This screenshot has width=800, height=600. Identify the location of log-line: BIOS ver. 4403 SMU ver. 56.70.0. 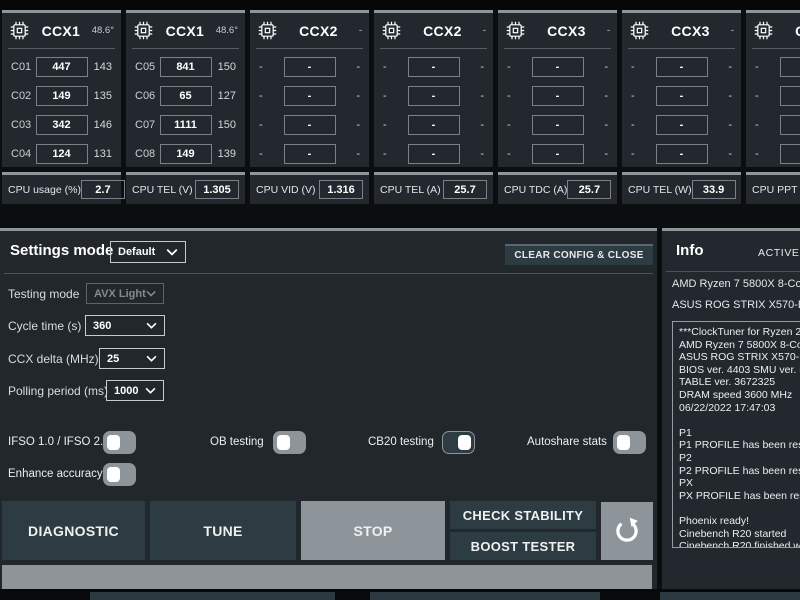
(739, 369).